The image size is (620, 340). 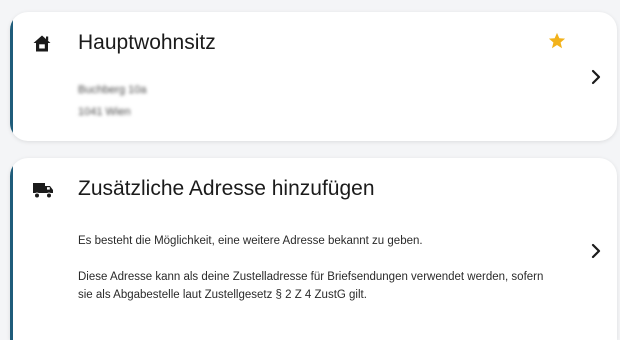 What do you see at coordinates (147, 42) in the screenshot?
I see `main-address-title: Hauptwohnsitz` at bounding box center [147, 42].